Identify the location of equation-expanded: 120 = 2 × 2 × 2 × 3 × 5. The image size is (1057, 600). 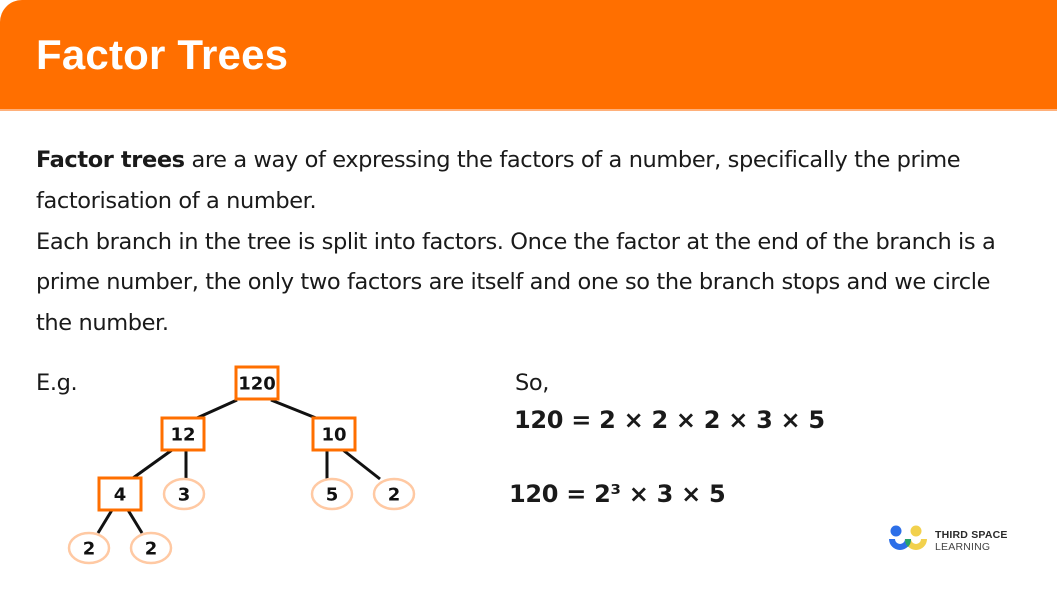
(669, 420).